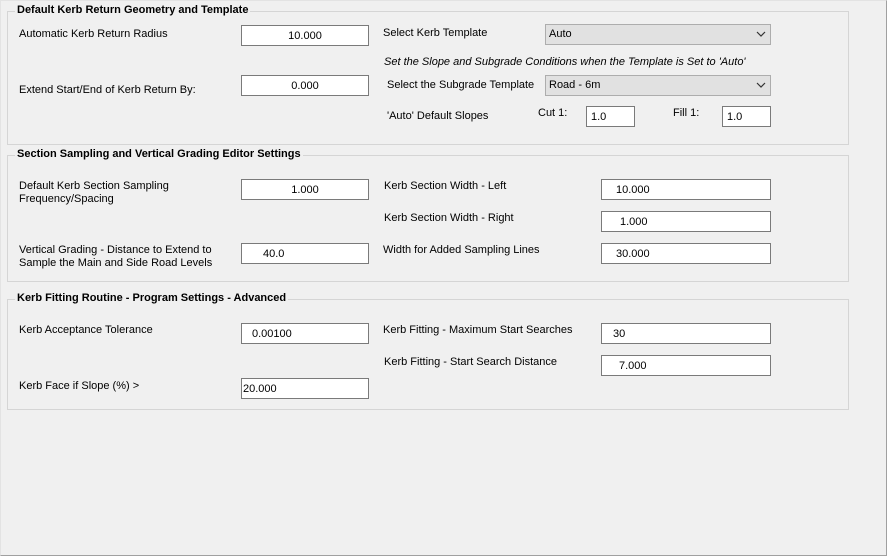 The height and width of the screenshot is (556, 887). I want to click on added-lines-input, so click(686, 253).